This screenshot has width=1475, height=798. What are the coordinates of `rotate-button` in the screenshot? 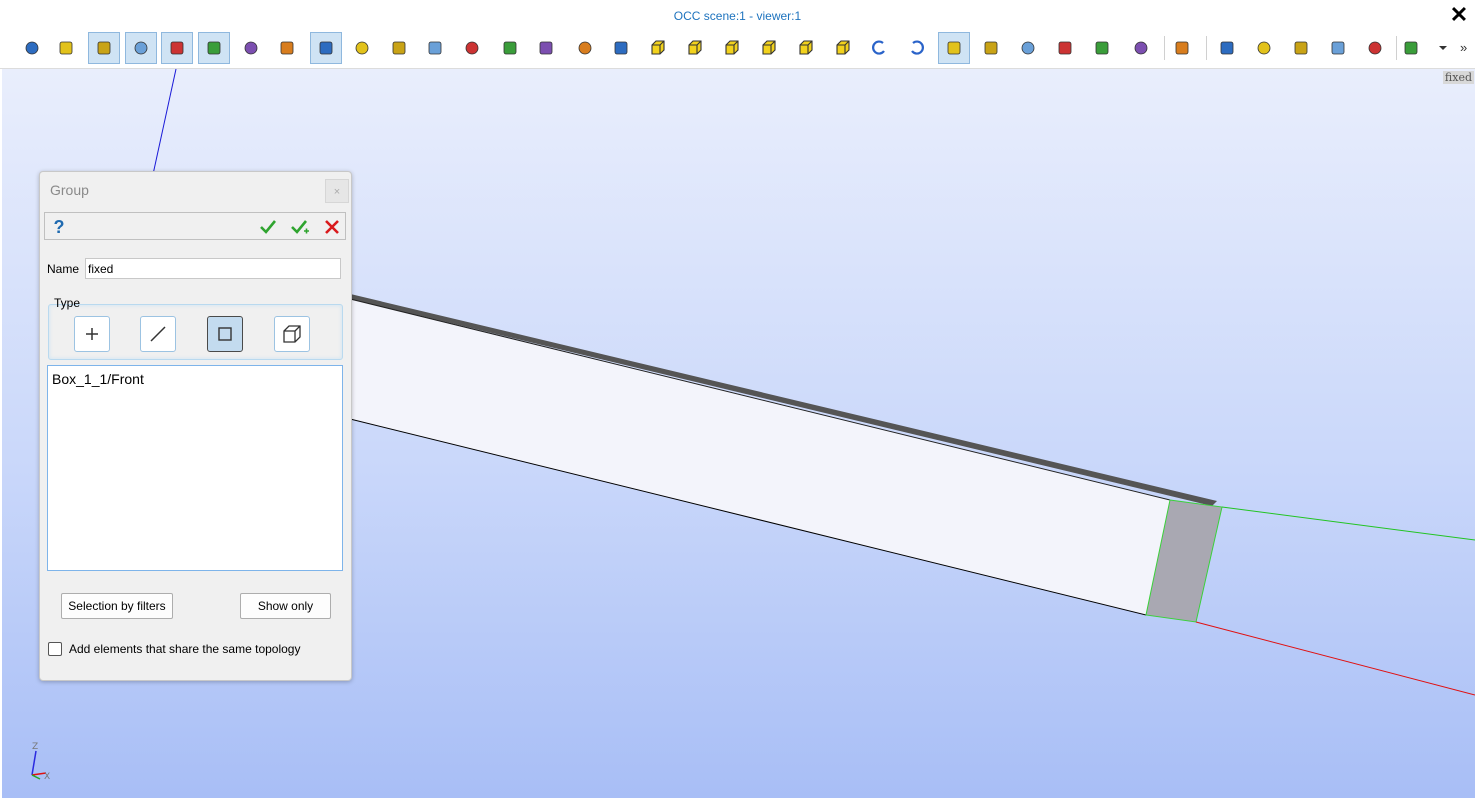 It's located at (585, 48).